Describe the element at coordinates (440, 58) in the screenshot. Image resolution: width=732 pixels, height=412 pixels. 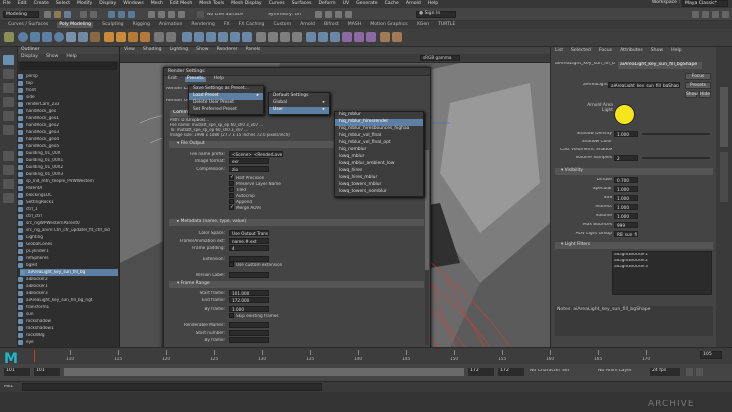
I see `color-space-dropdown: sRGB gamma` at that location.